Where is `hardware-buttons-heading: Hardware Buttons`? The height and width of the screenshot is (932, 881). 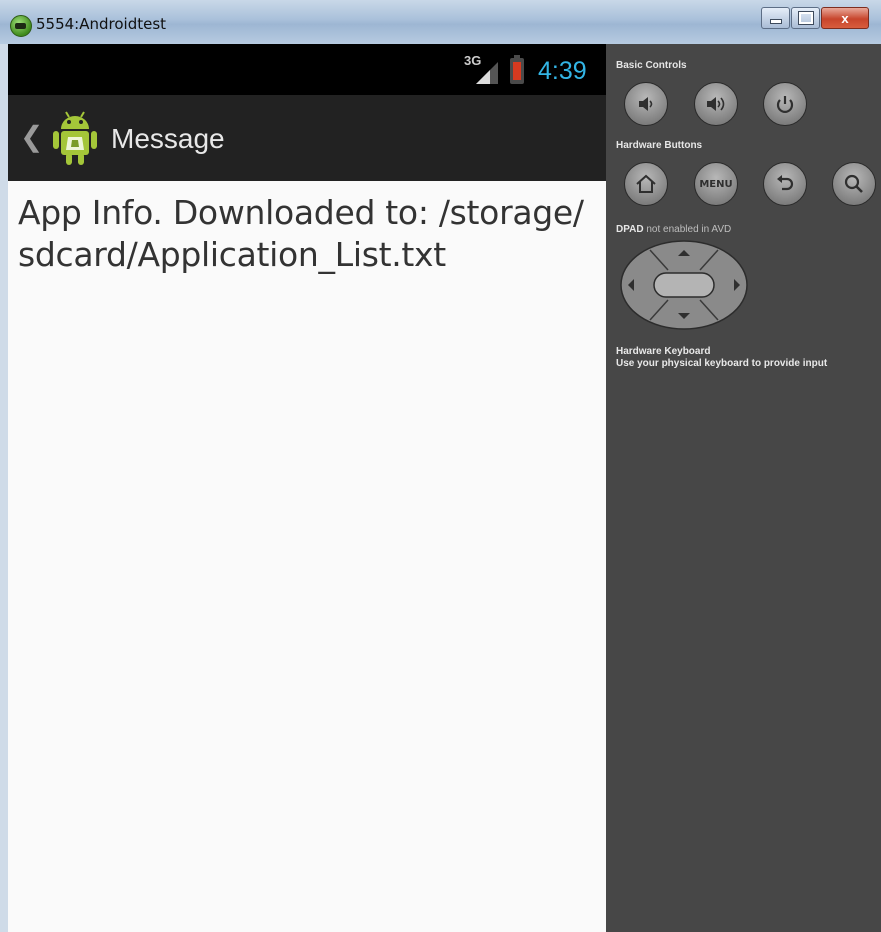
hardware-buttons-heading: Hardware Buttons is located at coordinates (659, 145).